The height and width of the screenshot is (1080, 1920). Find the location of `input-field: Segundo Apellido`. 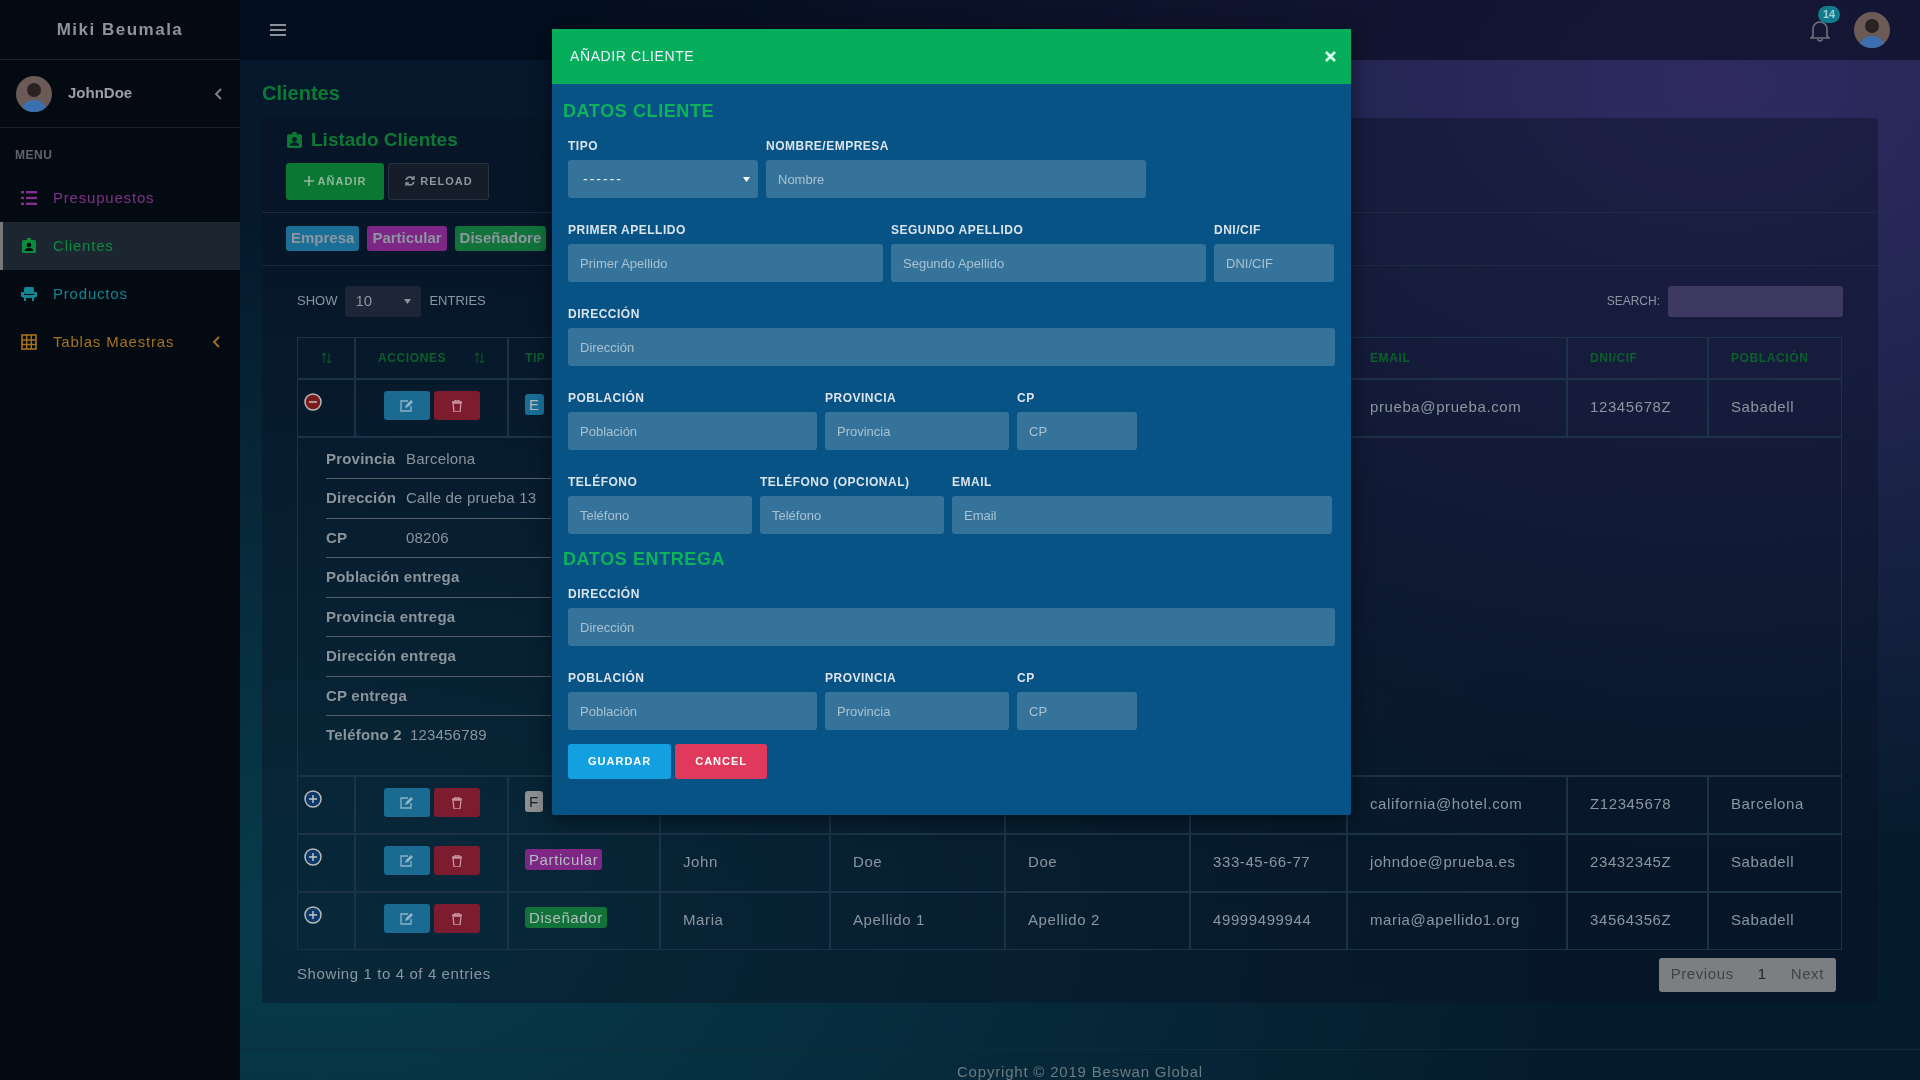

input-field: Segundo Apellido is located at coordinates (1048, 263).